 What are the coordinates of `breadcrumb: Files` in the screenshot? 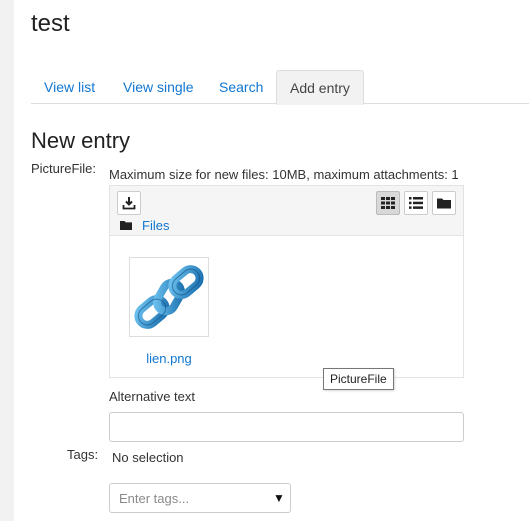 It's located at (144, 225).